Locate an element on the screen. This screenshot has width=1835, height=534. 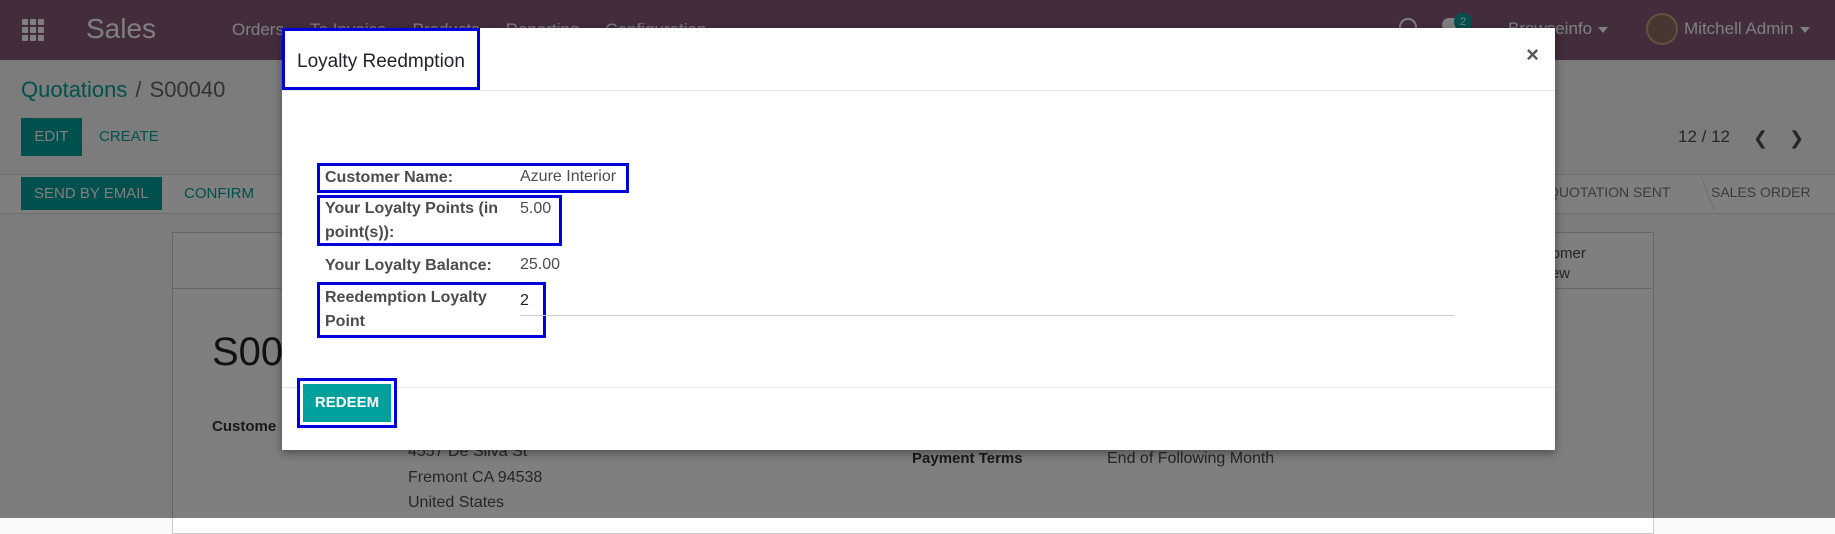
redemption-points-label: Reedemption Loyalty Point is located at coordinates (406, 310).